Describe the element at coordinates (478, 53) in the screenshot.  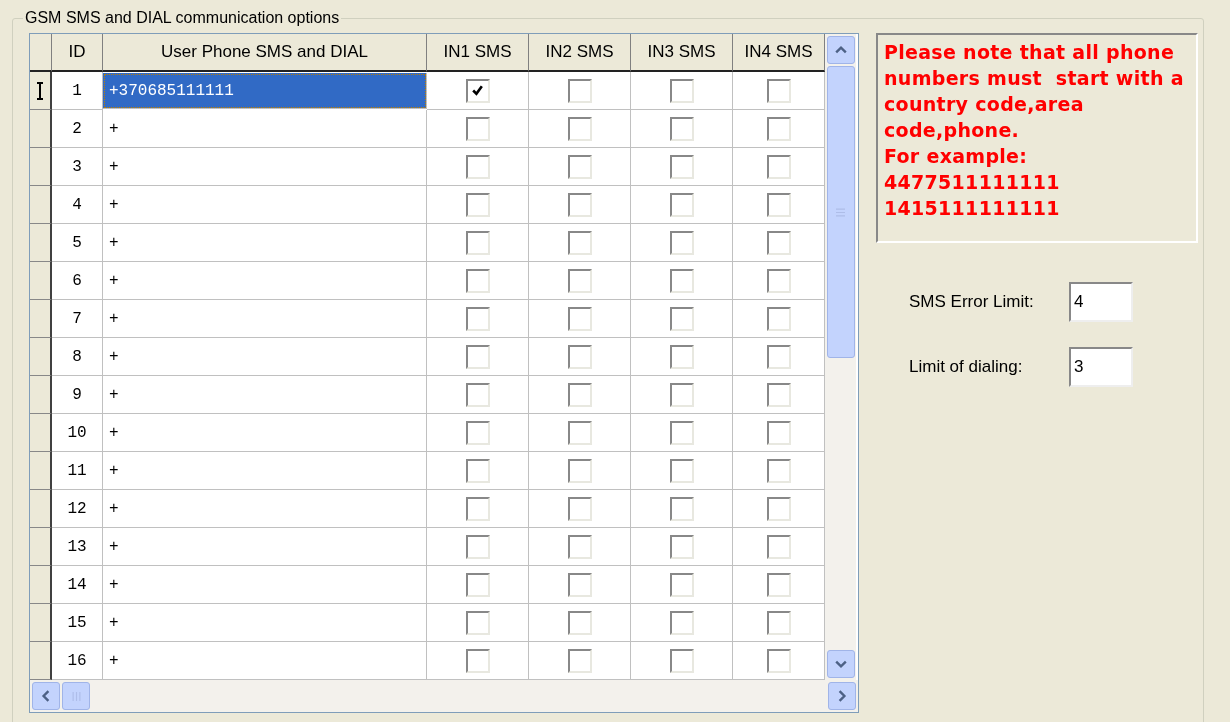
I see `column-header: IN1 SMS` at that location.